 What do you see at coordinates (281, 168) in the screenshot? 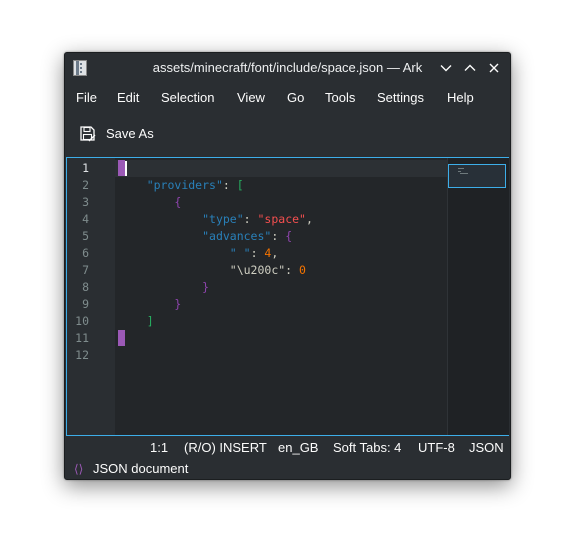
I see `current-line-highlight` at bounding box center [281, 168].